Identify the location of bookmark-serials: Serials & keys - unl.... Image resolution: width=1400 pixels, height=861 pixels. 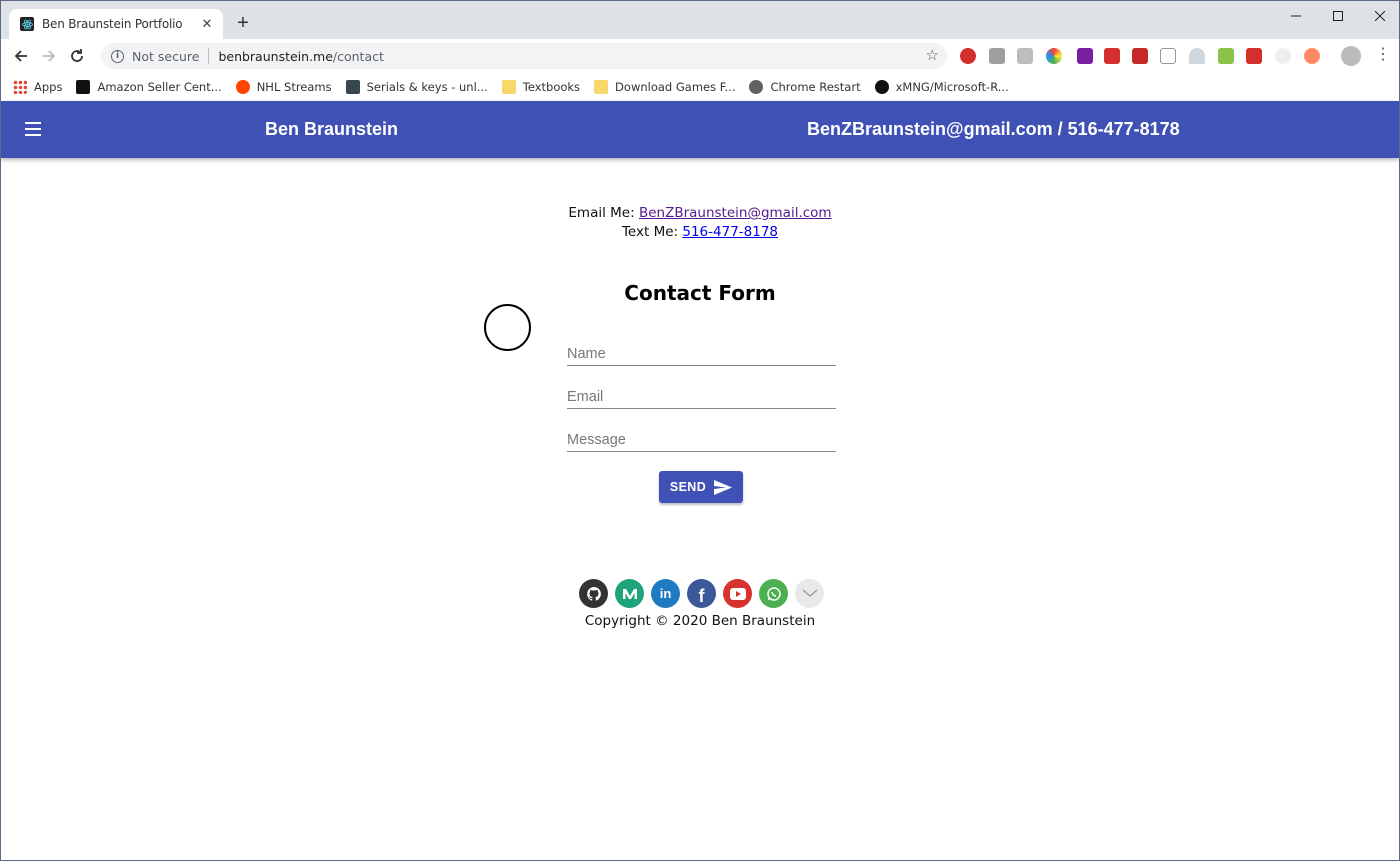
(416, 87).